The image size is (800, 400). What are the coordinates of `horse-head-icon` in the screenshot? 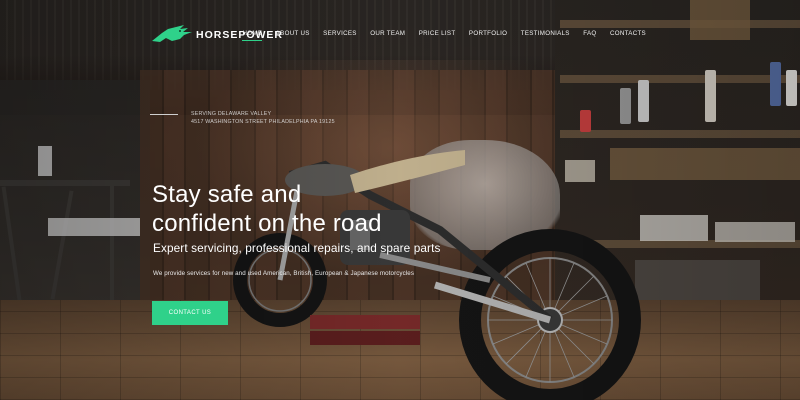 It's located at (172, 33).